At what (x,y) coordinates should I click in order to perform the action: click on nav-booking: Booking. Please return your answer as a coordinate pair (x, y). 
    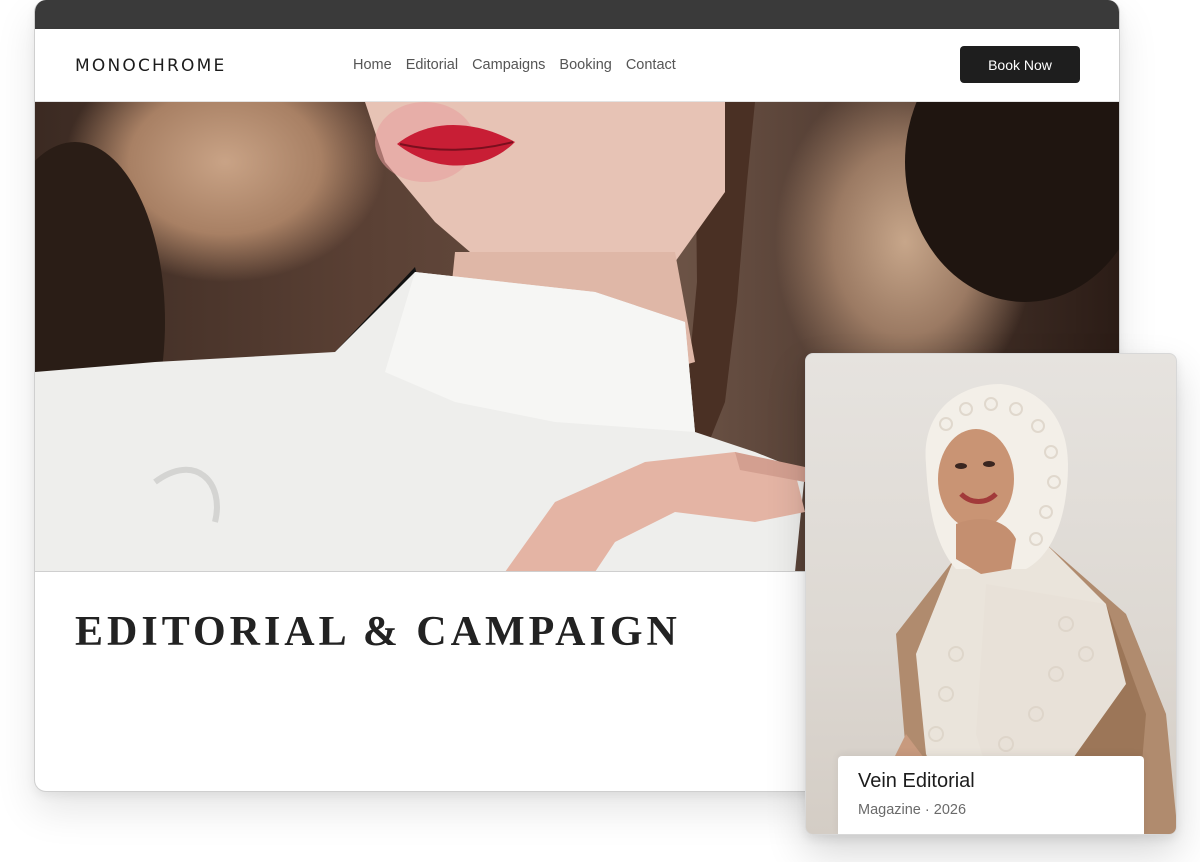
    Looking at the image, I should click on (585, 65).